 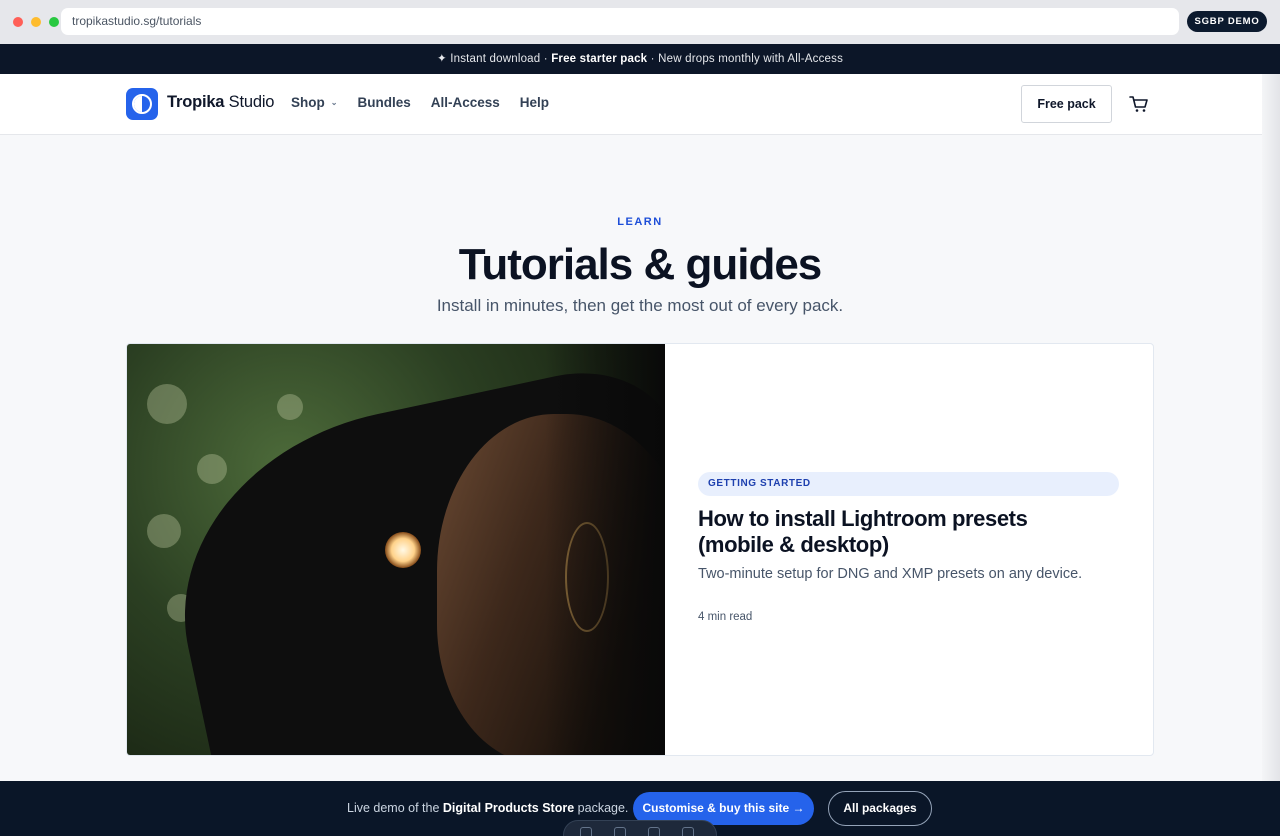 What do you see at coordinates (745, 59) in the screenshot?
I see `announcement-text-2: · New drops monthly with All-Access` at bounding box center [745, 59].